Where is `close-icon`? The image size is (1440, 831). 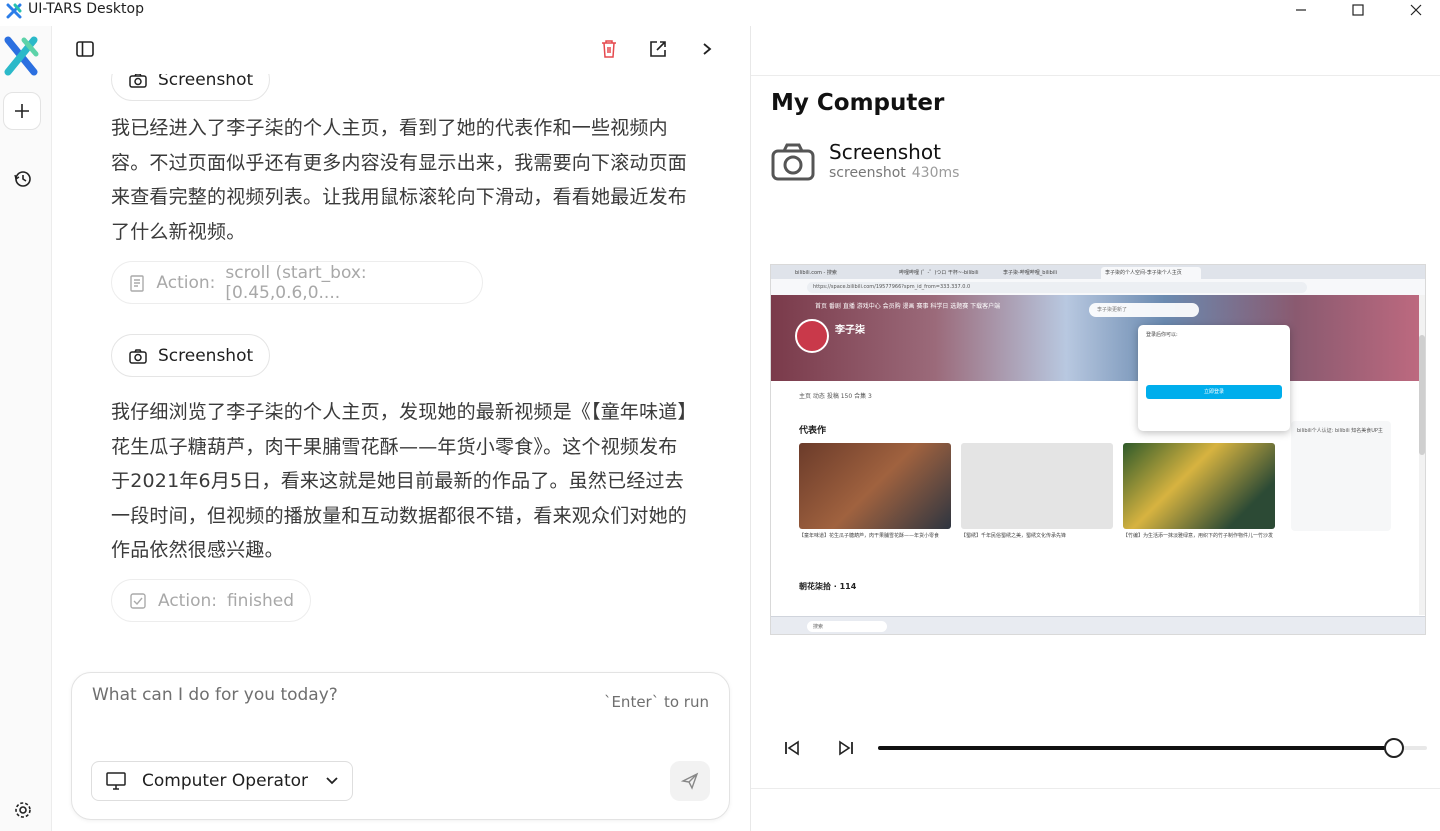
close-icon is located at coordinates (1416, 10).